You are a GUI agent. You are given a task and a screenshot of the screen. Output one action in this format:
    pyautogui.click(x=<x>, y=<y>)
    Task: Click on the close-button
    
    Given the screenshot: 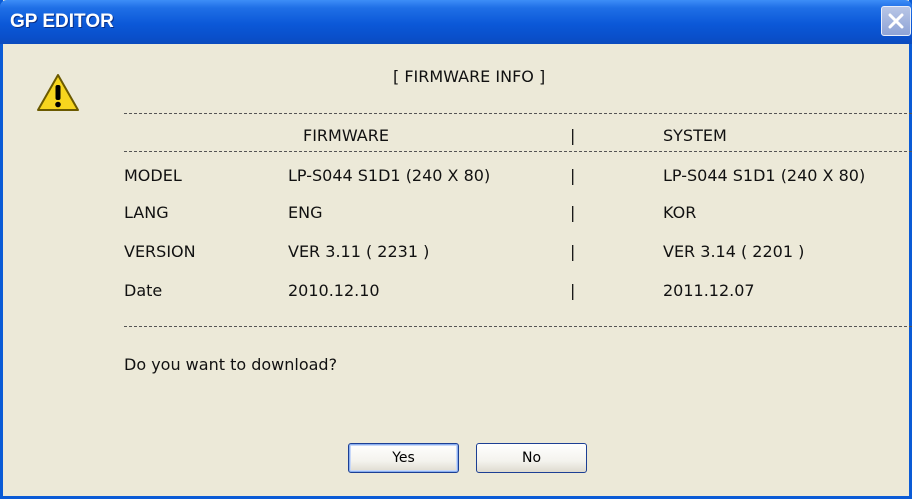 What is the action you would take?
    pyautogui.click(x=896, y=21)
    